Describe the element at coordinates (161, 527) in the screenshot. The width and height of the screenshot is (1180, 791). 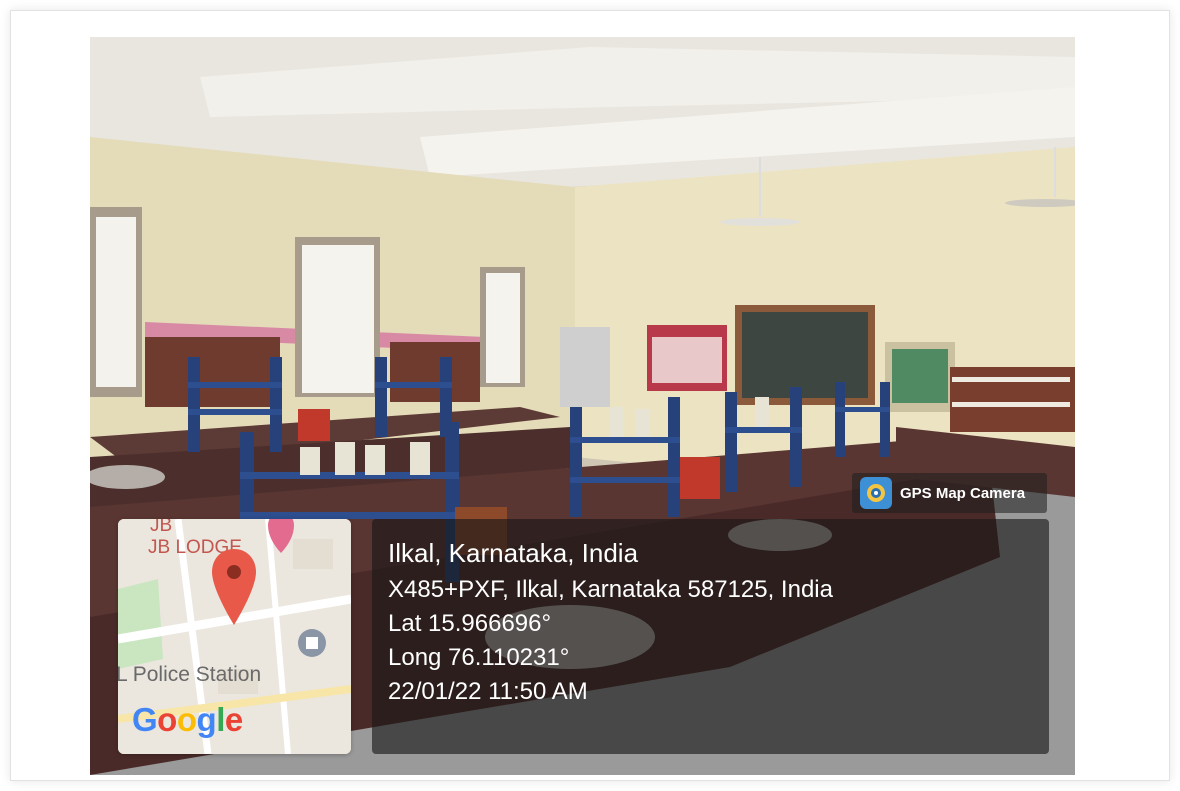
I see `map-label-jb: JB` at that location.